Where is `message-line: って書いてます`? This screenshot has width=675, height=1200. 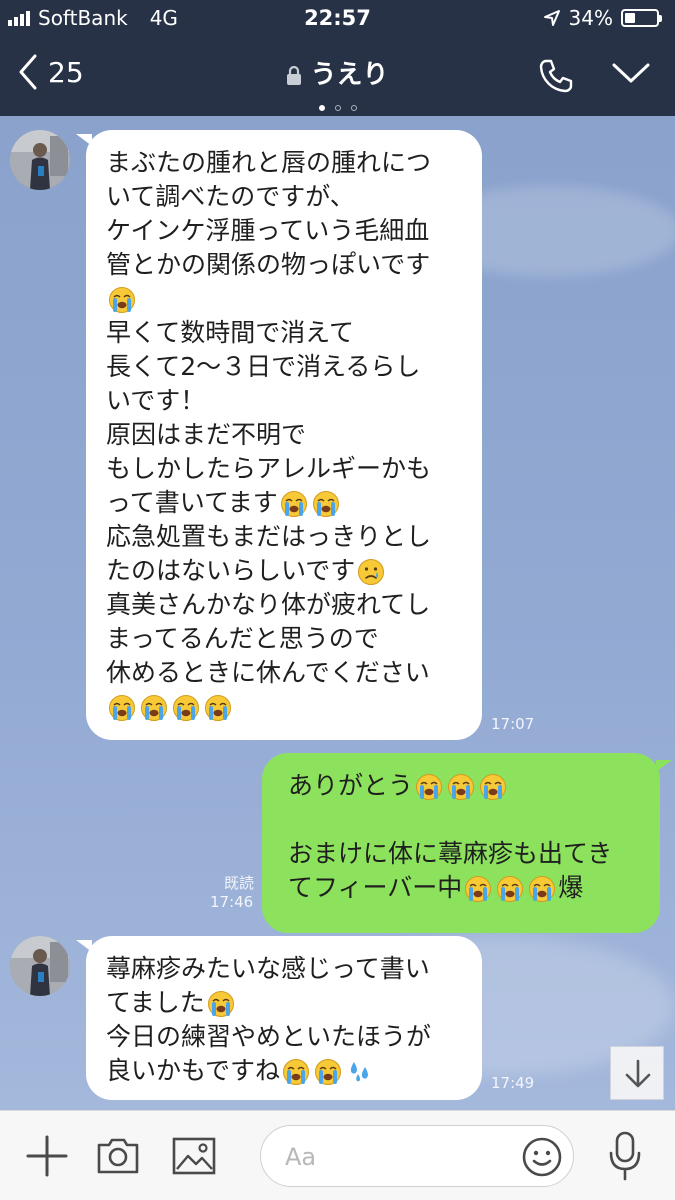 message-line: って書いてます is located at coordinates (284, 503).